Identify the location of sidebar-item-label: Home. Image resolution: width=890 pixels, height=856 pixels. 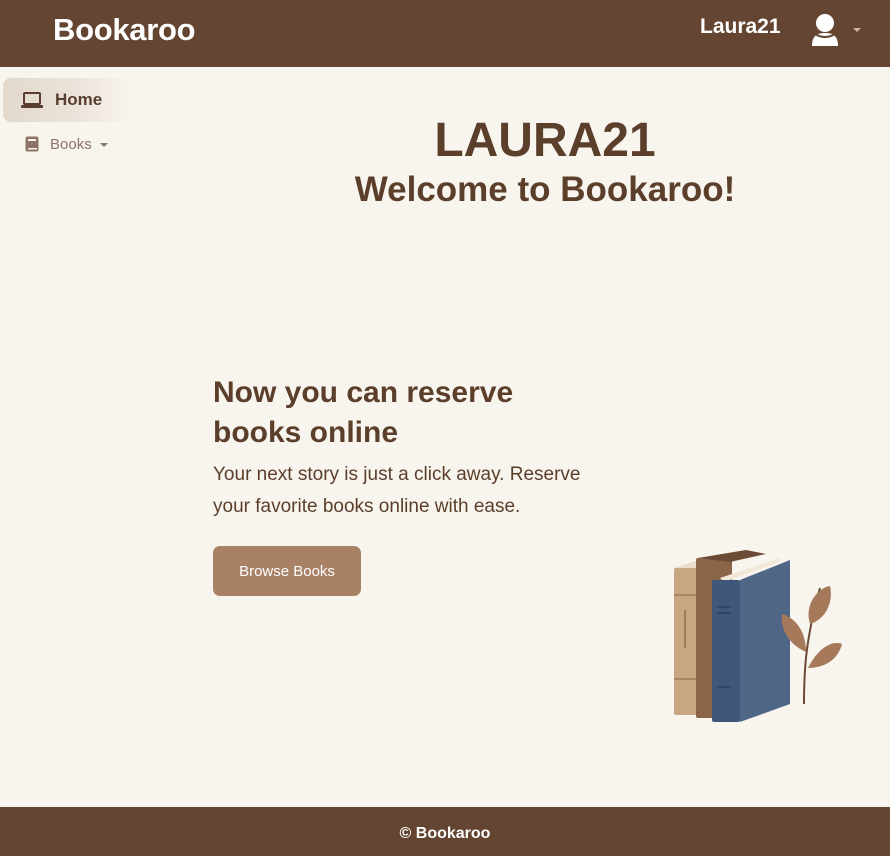
(79, 99).